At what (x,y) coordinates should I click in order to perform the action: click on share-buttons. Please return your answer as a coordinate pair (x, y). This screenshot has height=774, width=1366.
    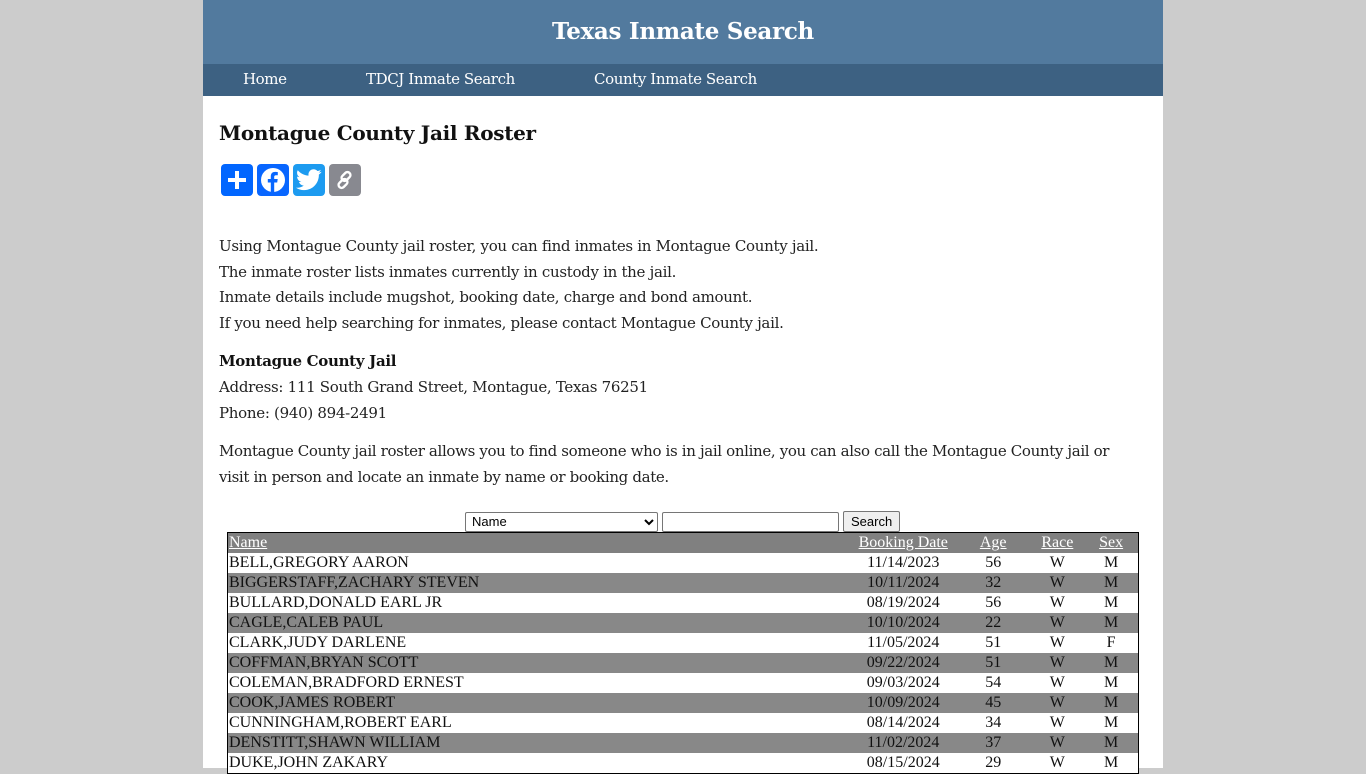
    Looking at the image, I should click on (291, 180).